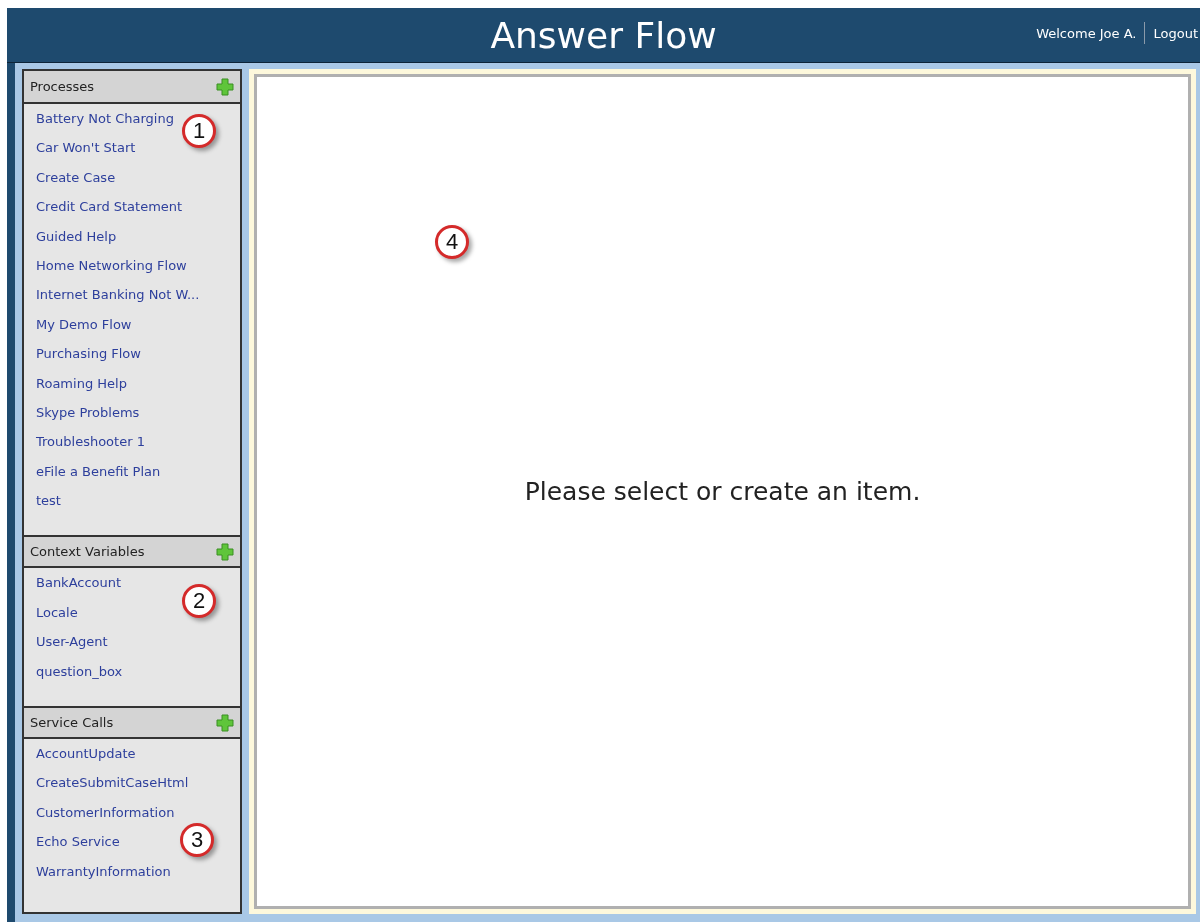 Image resolution: width=1200 pixels, height=922 pixels. What do you see at coordinates (1175, 33) in the screenshot?
I see `logout-link: Logout` at bounding box center [1175, 33].